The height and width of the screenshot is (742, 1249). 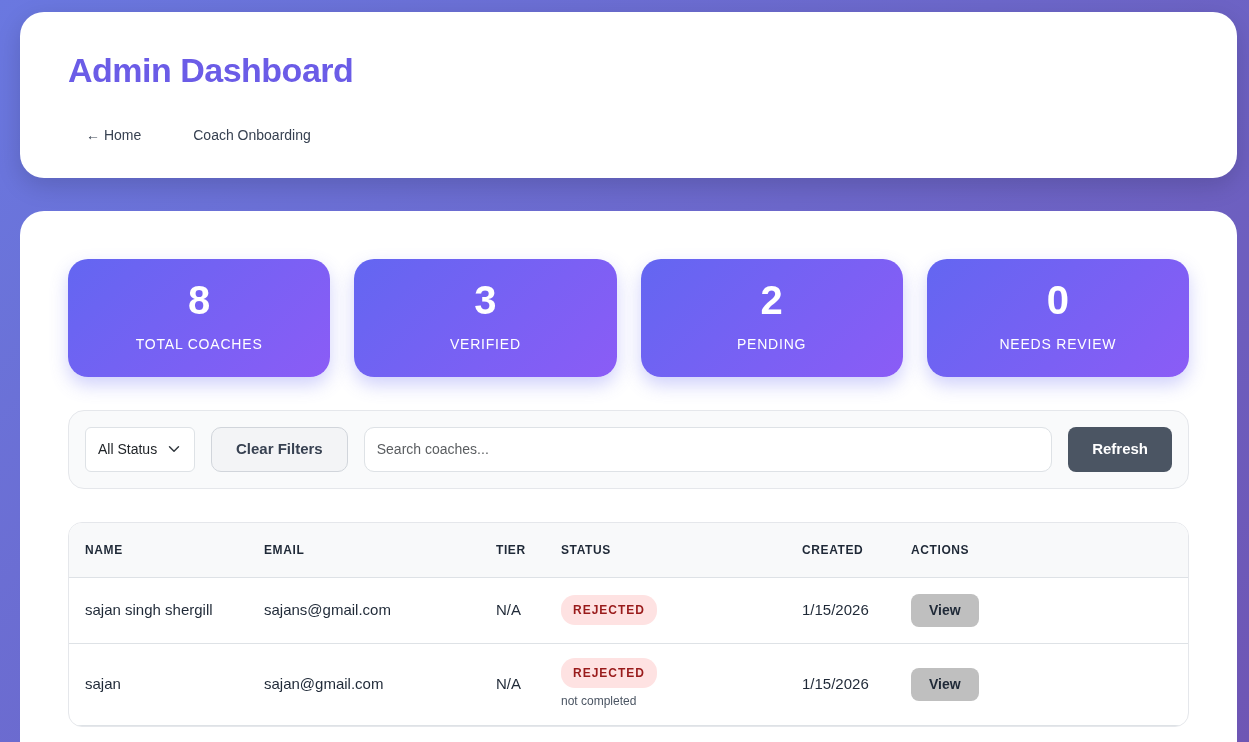 I want to click on column-header: STATUS, so click(x=665, y=550).